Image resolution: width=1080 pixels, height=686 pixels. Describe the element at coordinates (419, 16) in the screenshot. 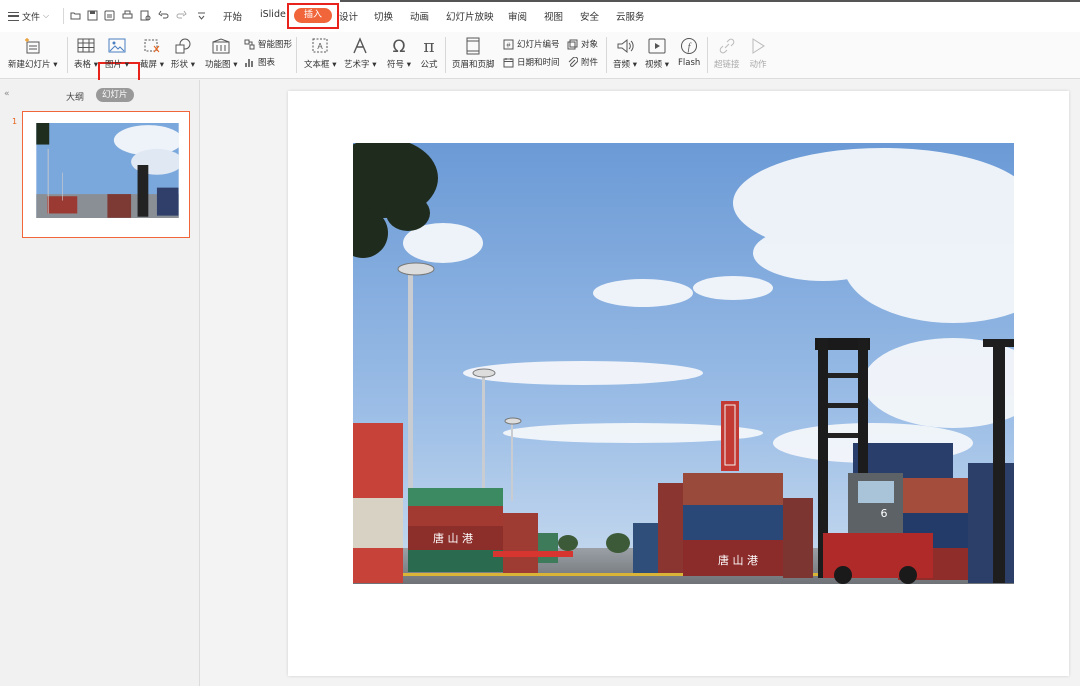

I see `tab-animations: 动画` at that location.